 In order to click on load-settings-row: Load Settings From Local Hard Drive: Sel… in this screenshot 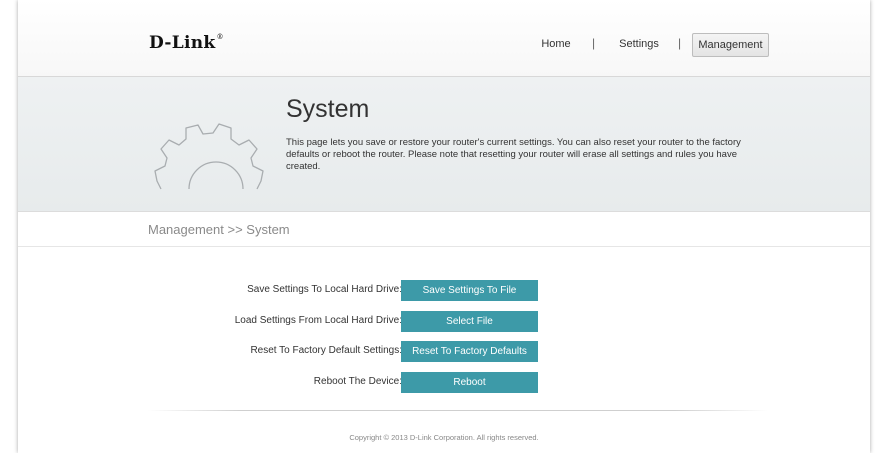, I will do `click(444, 321)`.